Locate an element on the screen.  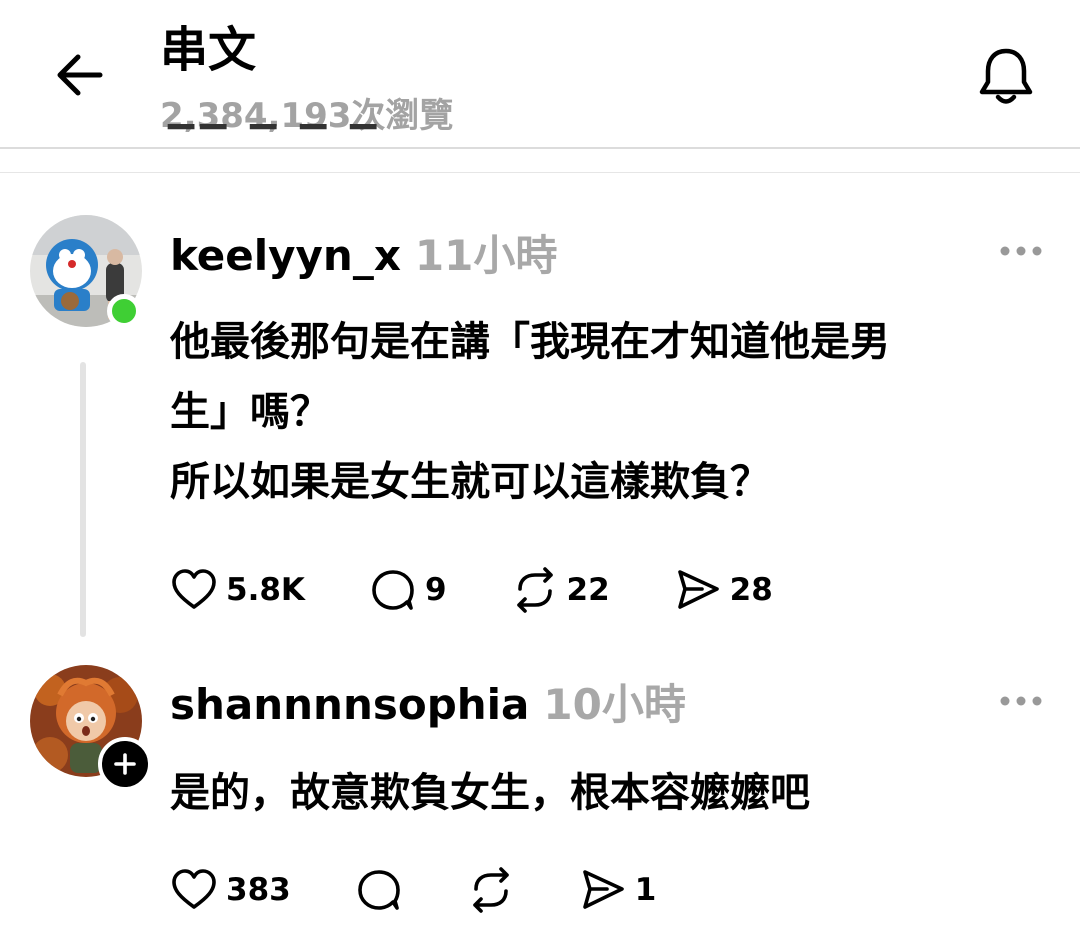
reply-button: 9 is located at coordinates (408, 590).